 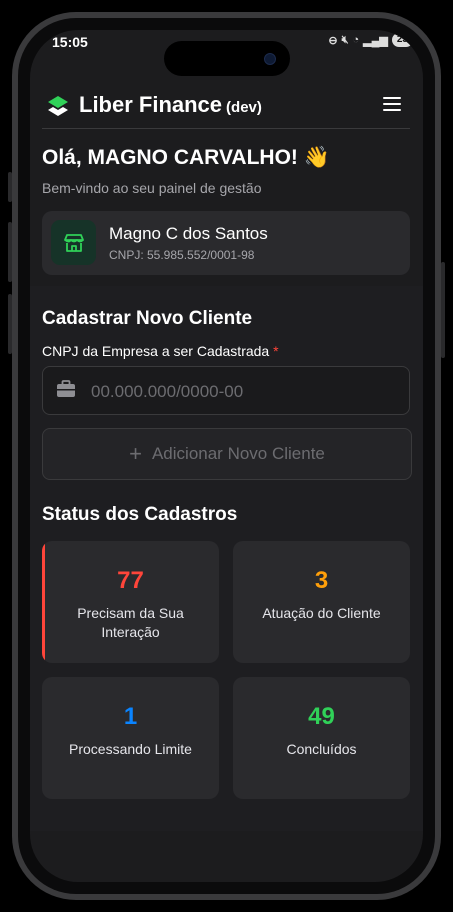 What do you see at coordinates (130, 749) in the screenshot?
I see `status-label-processing: Processando Limite` at bounding box center [130, 749].